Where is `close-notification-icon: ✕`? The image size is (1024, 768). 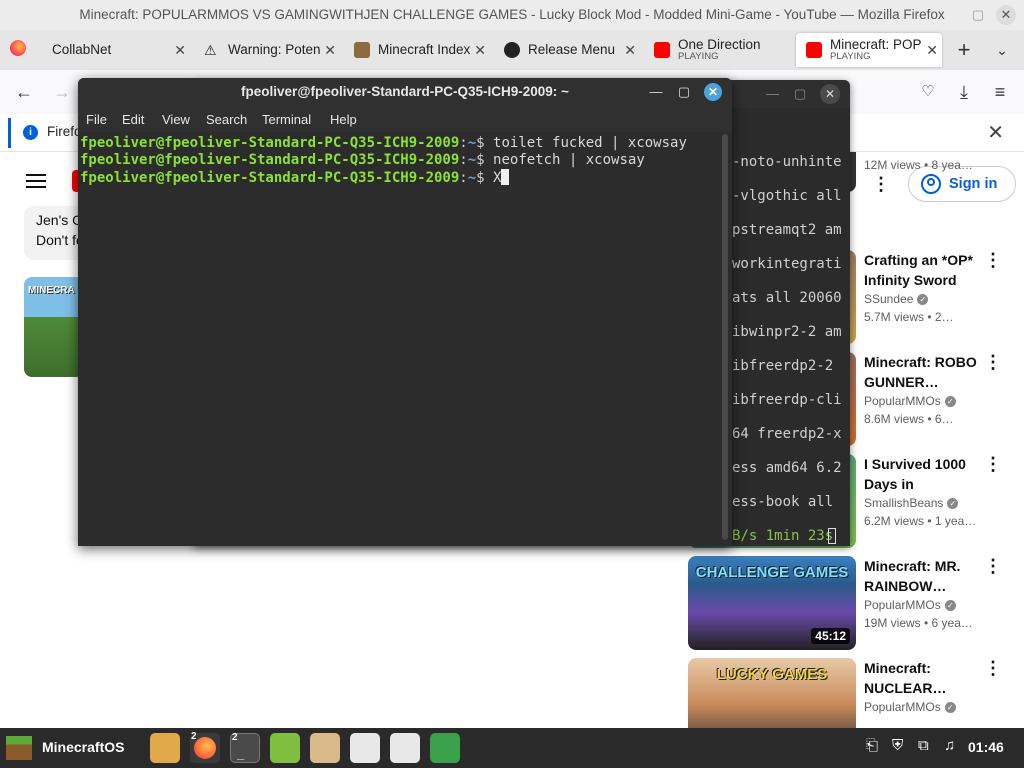
close-notification-icon: ✕ is located at coordinates (995, 132).